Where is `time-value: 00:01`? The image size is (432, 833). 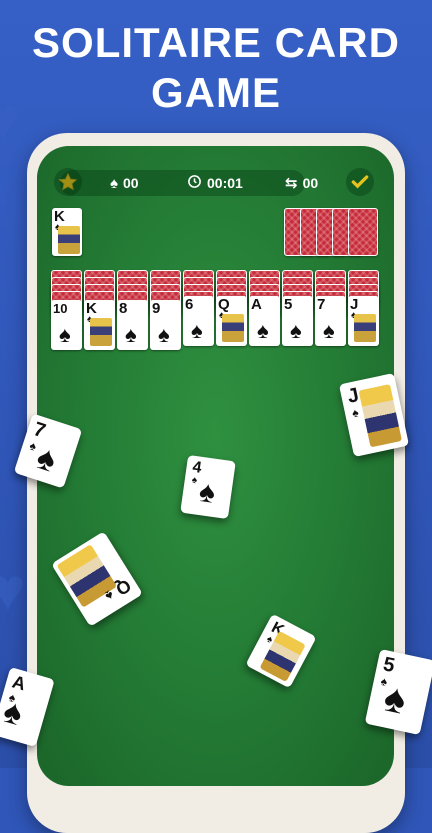
time-value: 00:01 is located at coordinates (225, 183).